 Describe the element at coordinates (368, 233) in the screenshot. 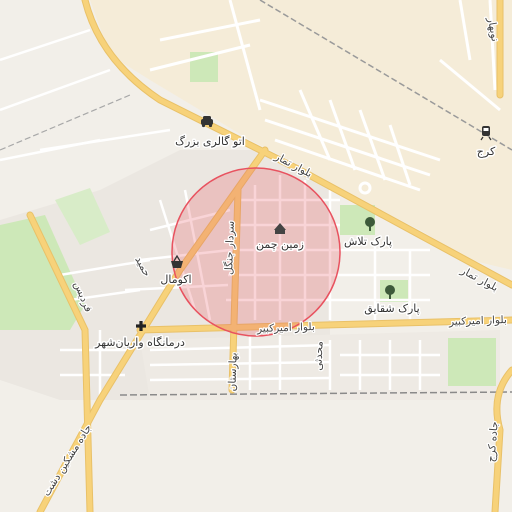

I see `poi-park-talash: پارک تلاش` at that location.